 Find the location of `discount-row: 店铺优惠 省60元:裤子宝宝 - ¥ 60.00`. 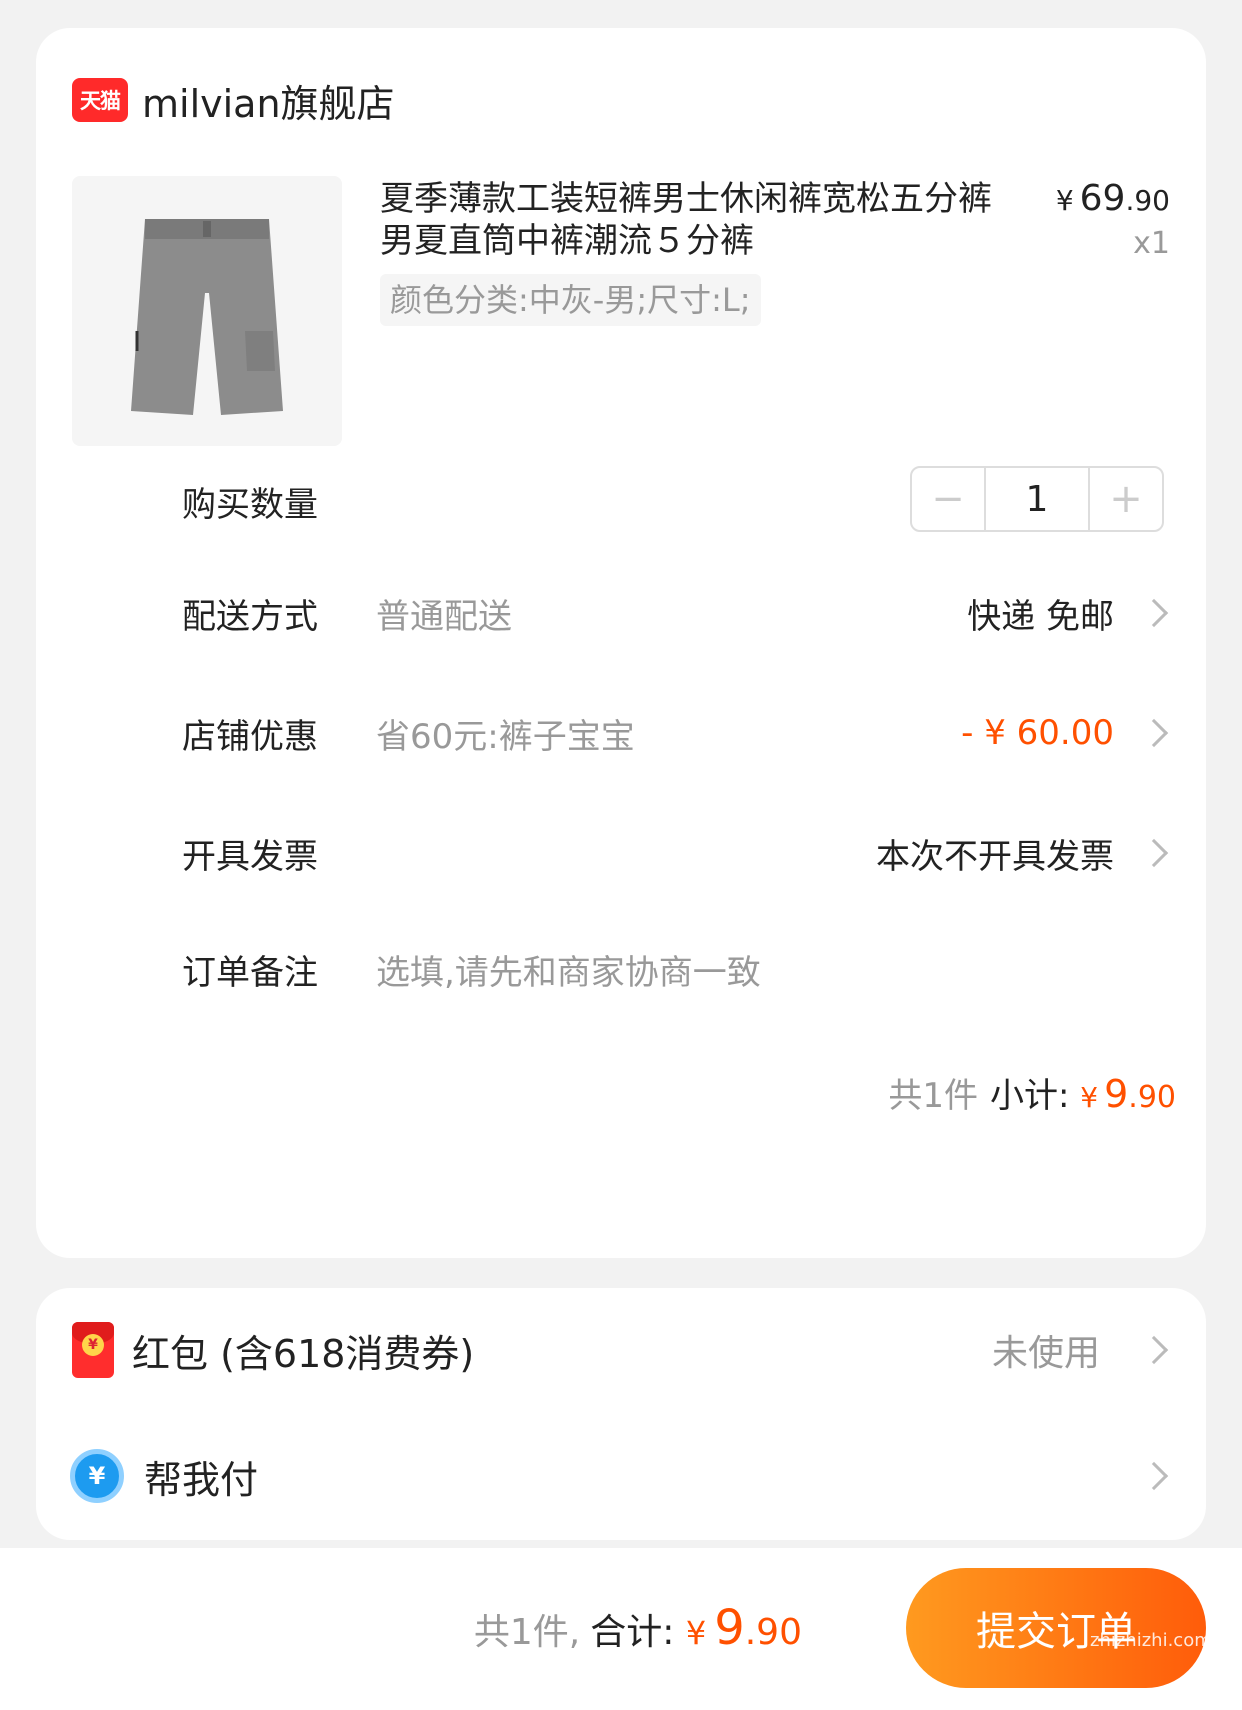

discount-row: 店铺优惠 省60元:裤子宝宝 - ¥ 60.00 is located at coordinates (621, 733).